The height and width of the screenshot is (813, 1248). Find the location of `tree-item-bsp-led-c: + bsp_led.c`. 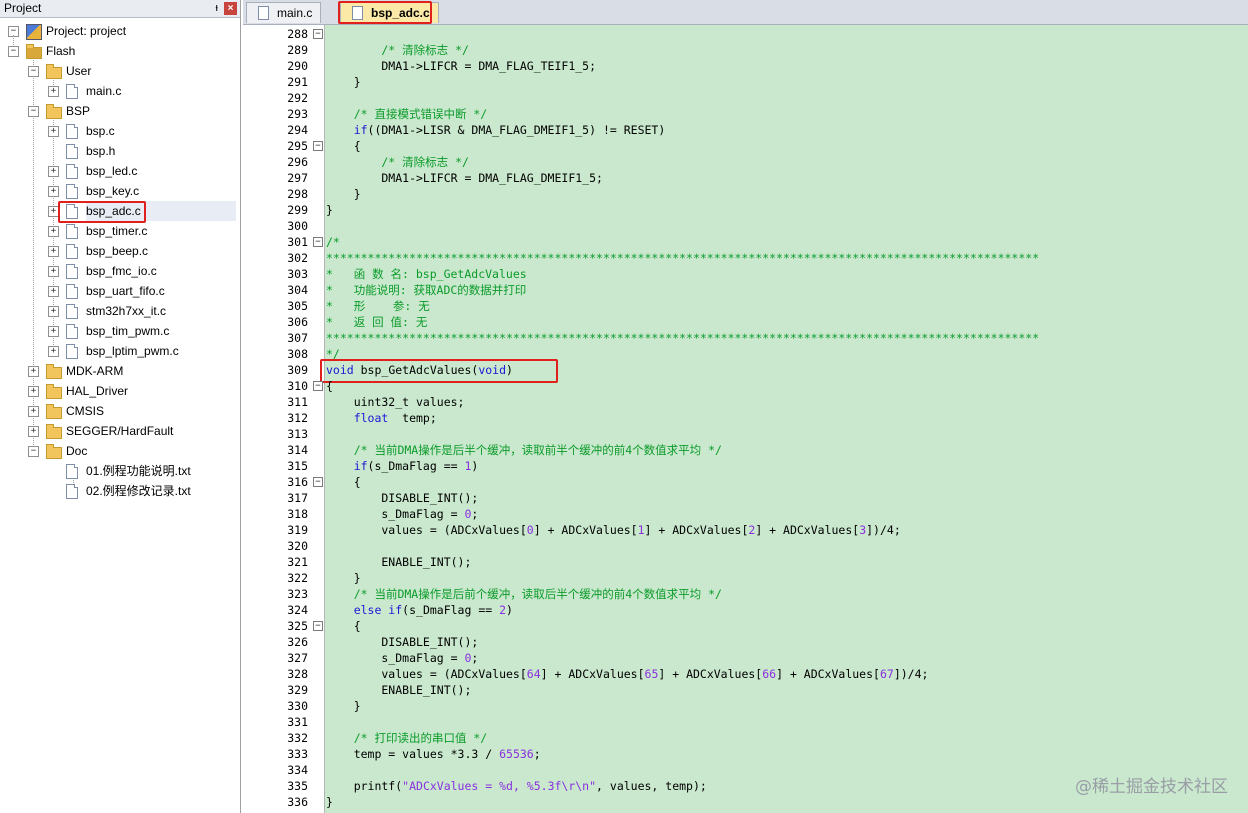

tree-item-bsp-led-c: + bsp_led.c is located at coordinates (118, 171).